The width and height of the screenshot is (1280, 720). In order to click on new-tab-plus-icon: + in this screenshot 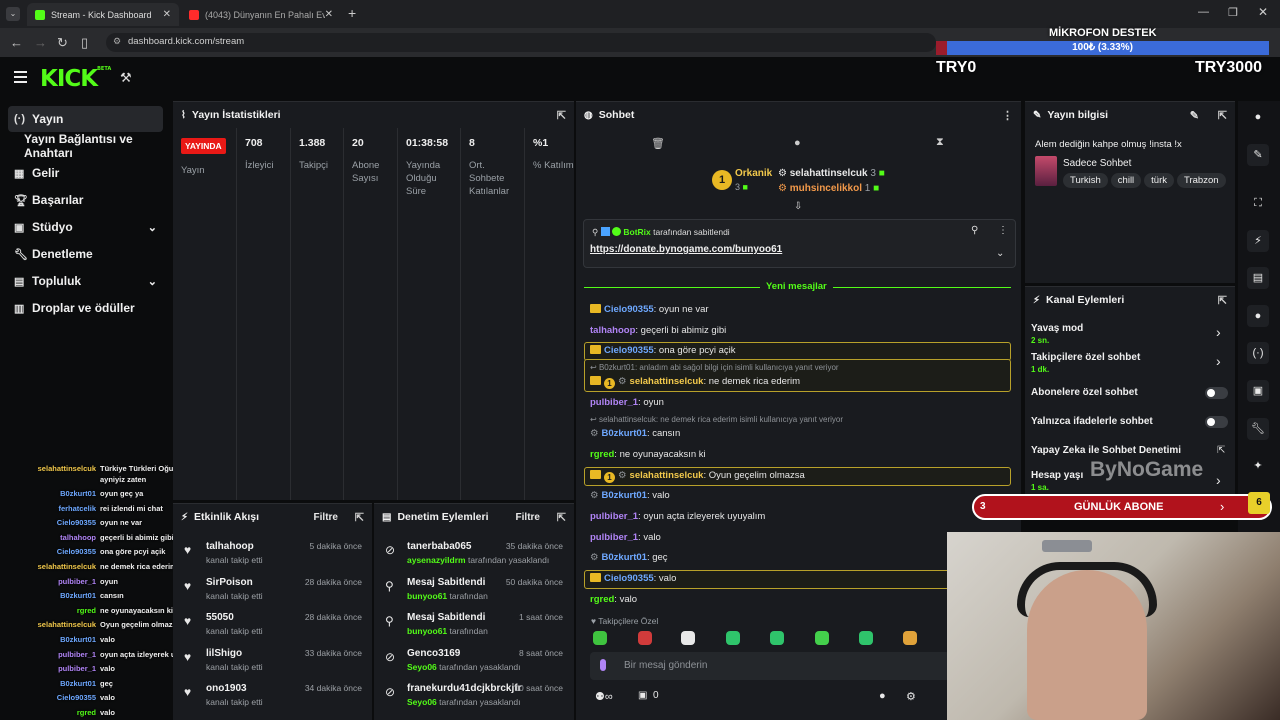, I will do `click(352, 13)`.